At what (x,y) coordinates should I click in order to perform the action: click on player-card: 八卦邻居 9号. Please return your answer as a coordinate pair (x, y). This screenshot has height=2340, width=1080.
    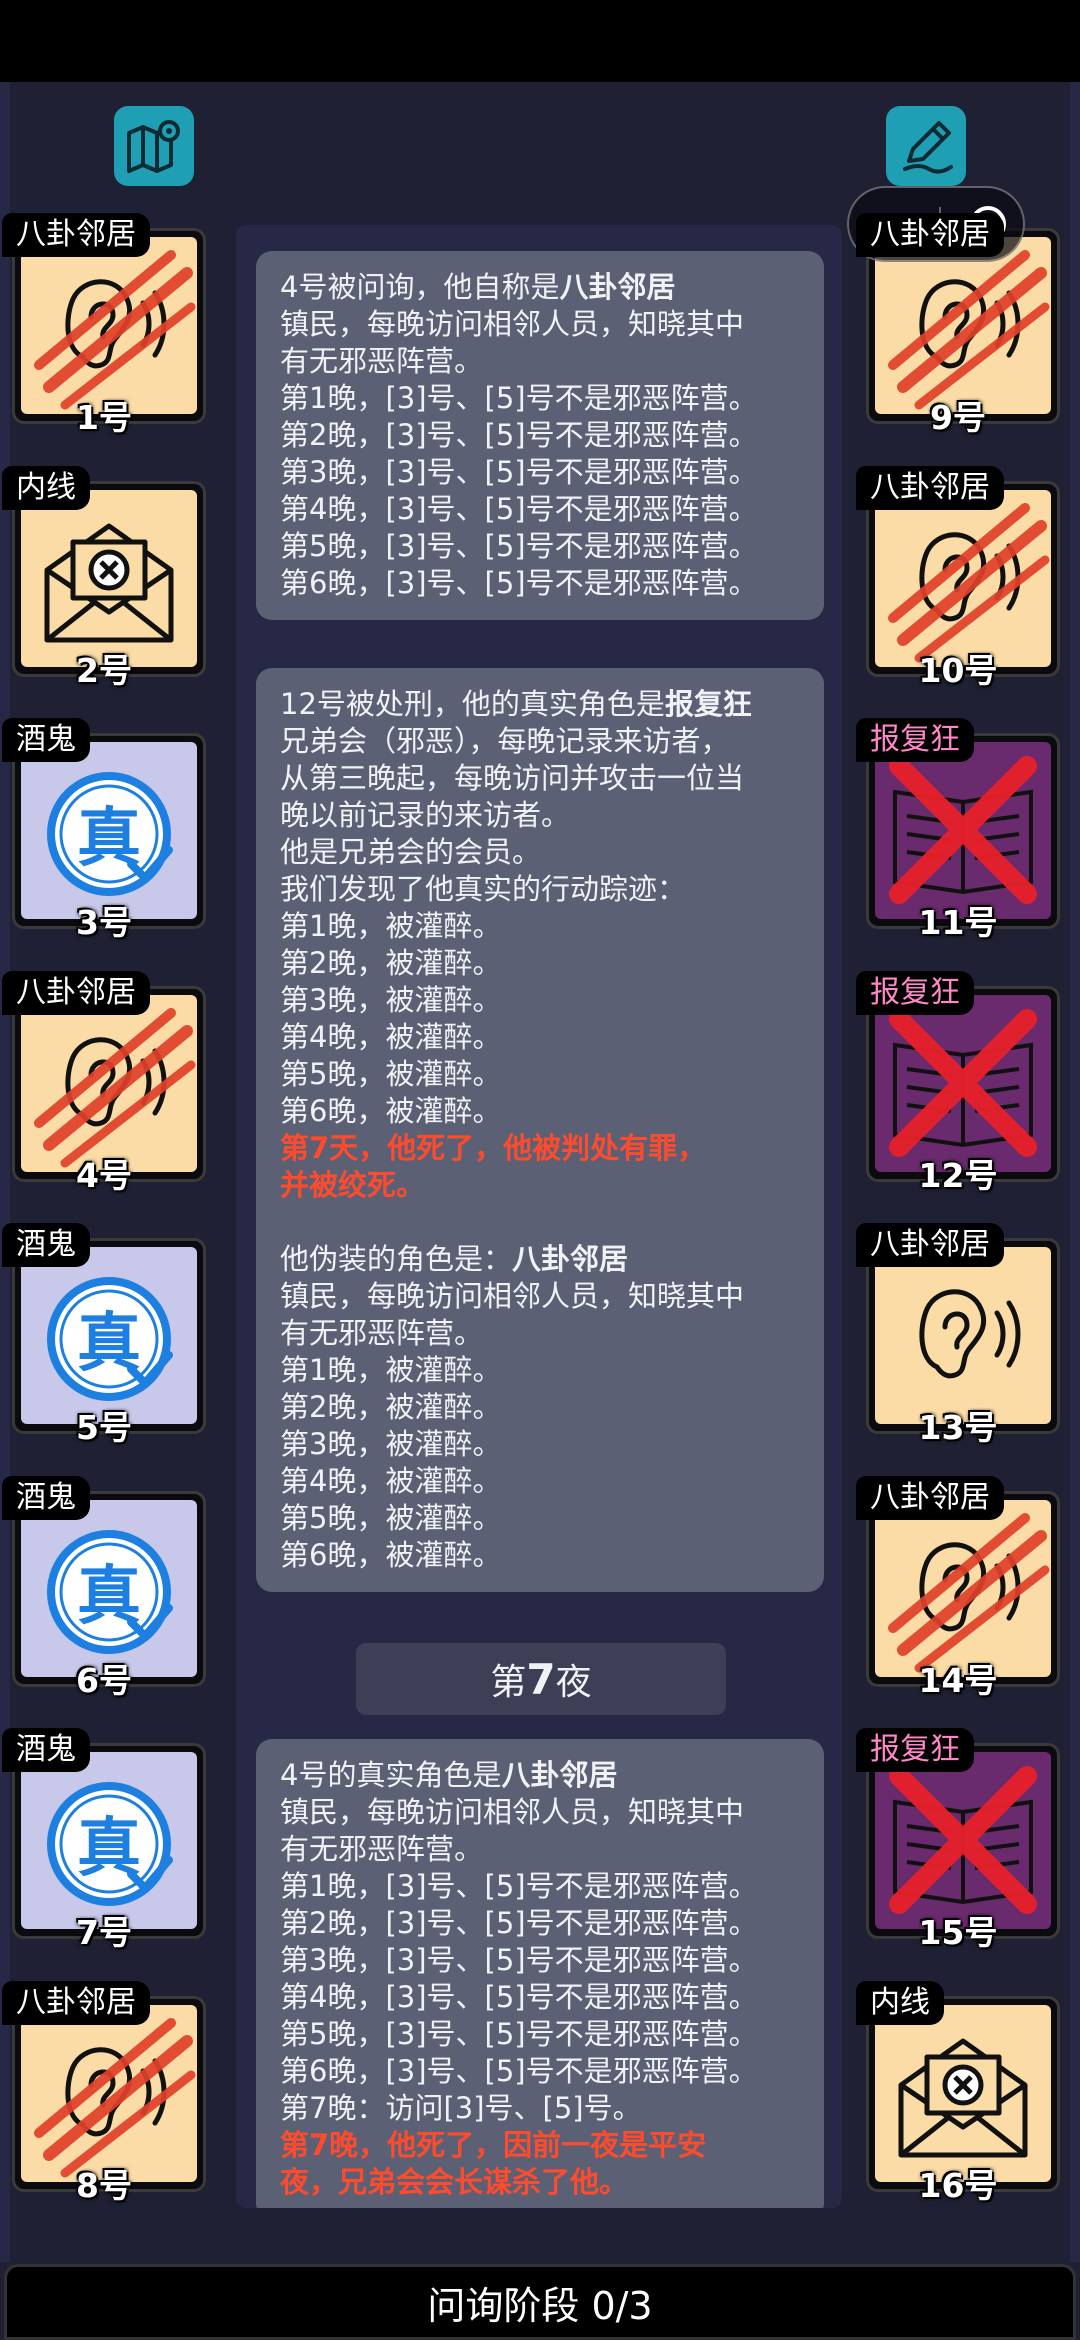
    Looking at the image, I should click on (958, 325).